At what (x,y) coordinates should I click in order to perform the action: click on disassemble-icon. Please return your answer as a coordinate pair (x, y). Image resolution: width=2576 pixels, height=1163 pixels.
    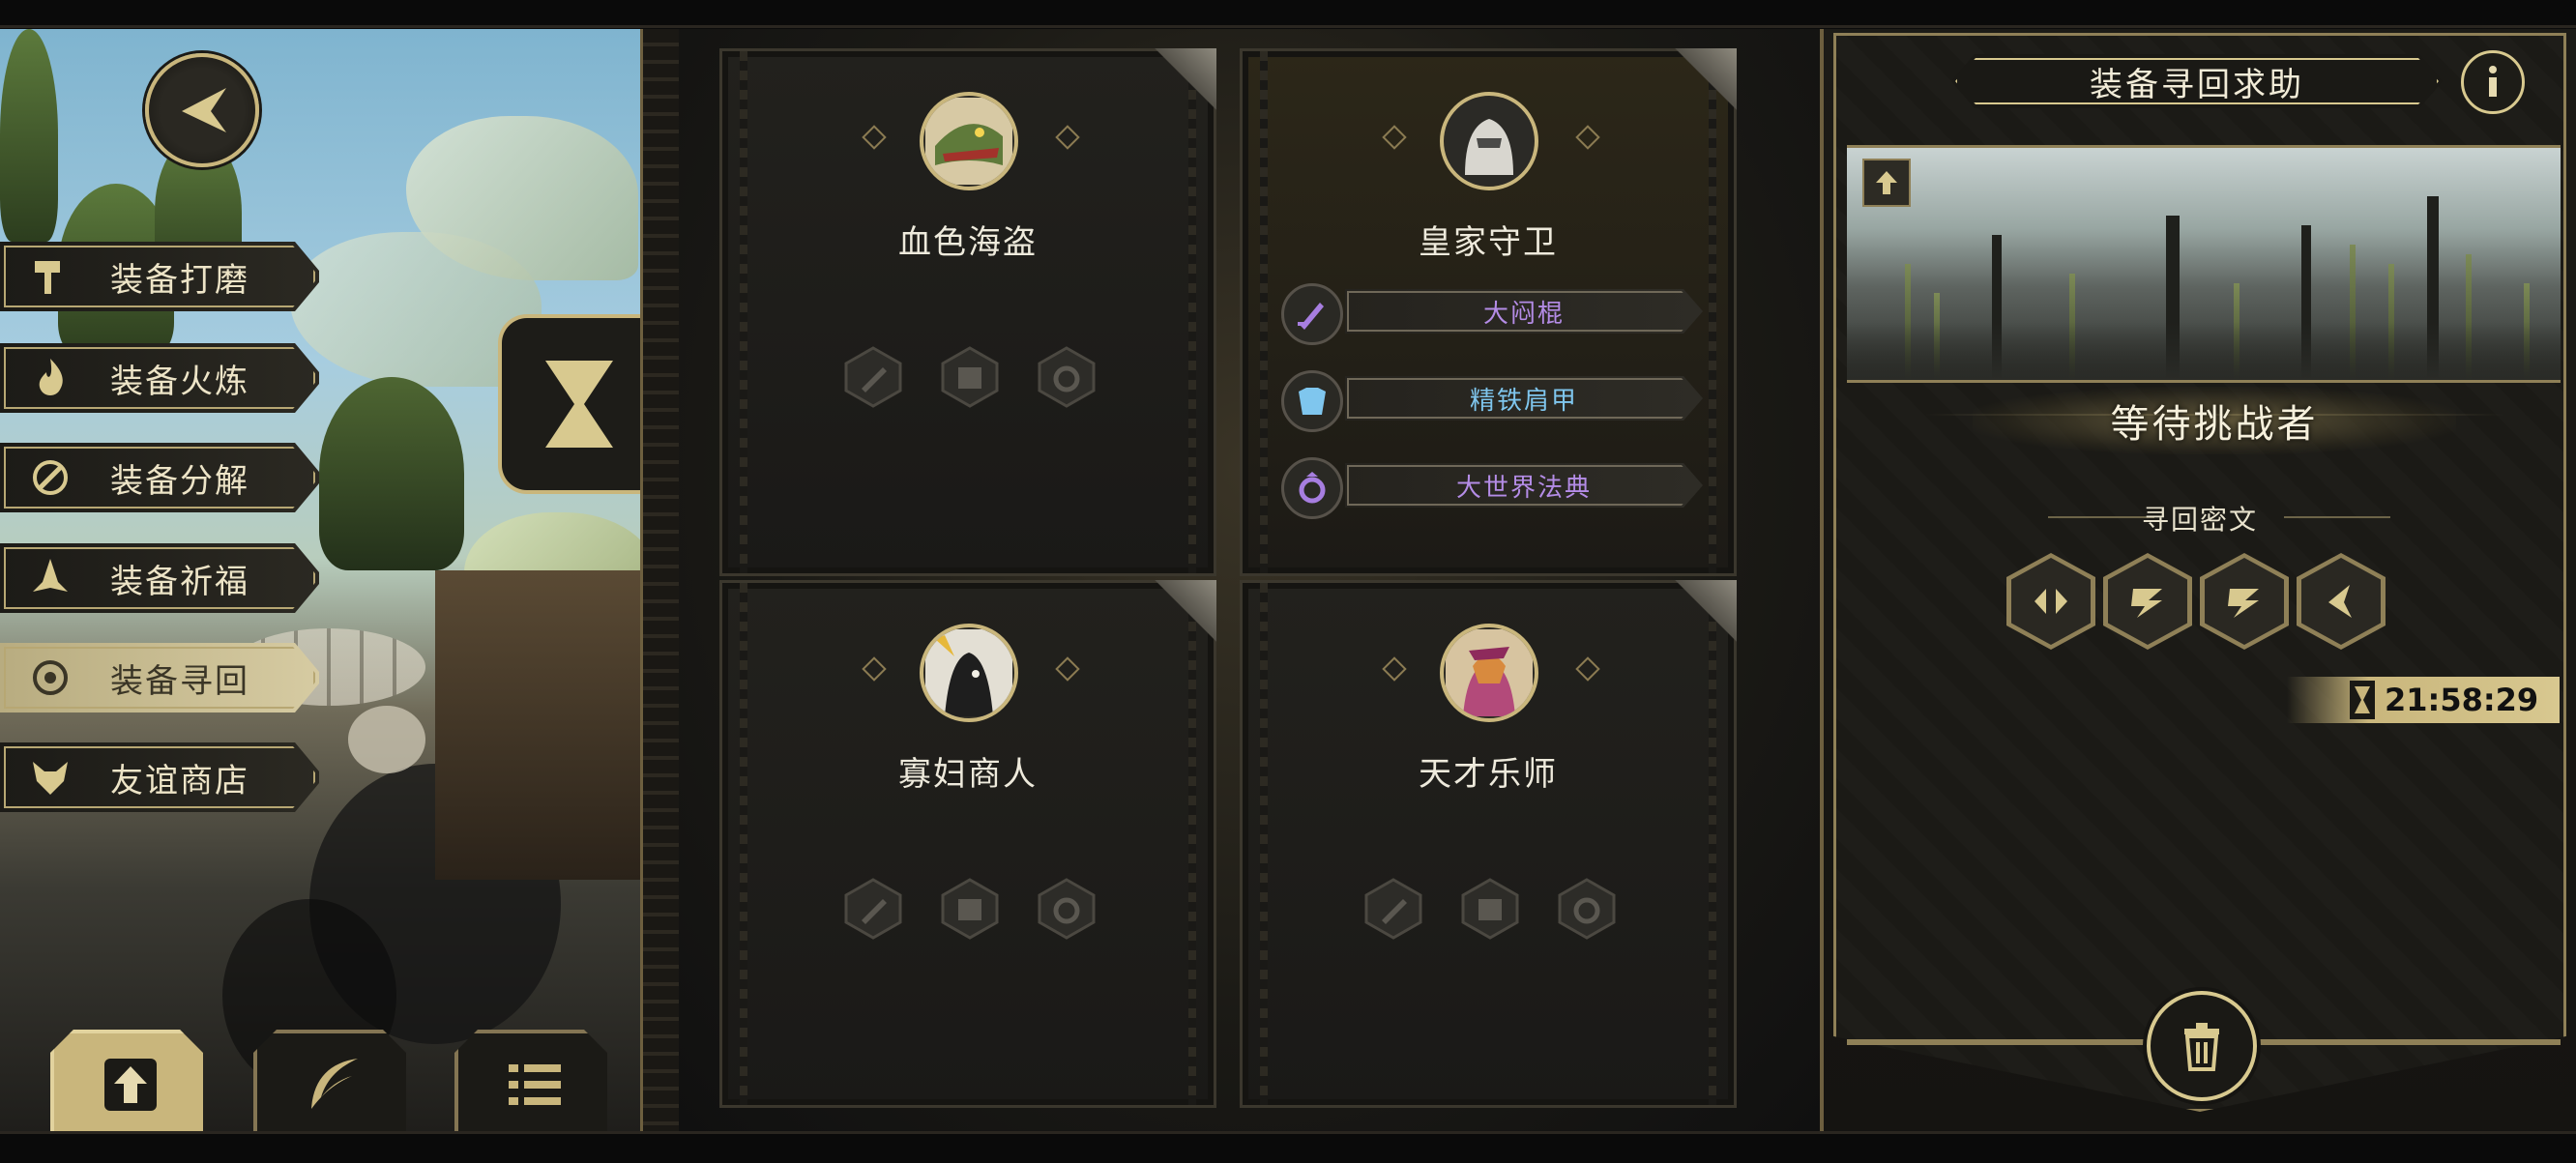
    Looking at the image, I should click on (50, 477).